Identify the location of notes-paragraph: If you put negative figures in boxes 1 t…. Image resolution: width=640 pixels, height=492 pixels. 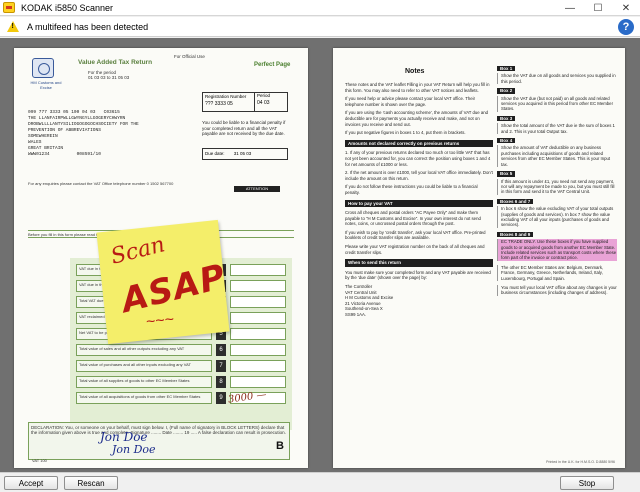
(405, 133).